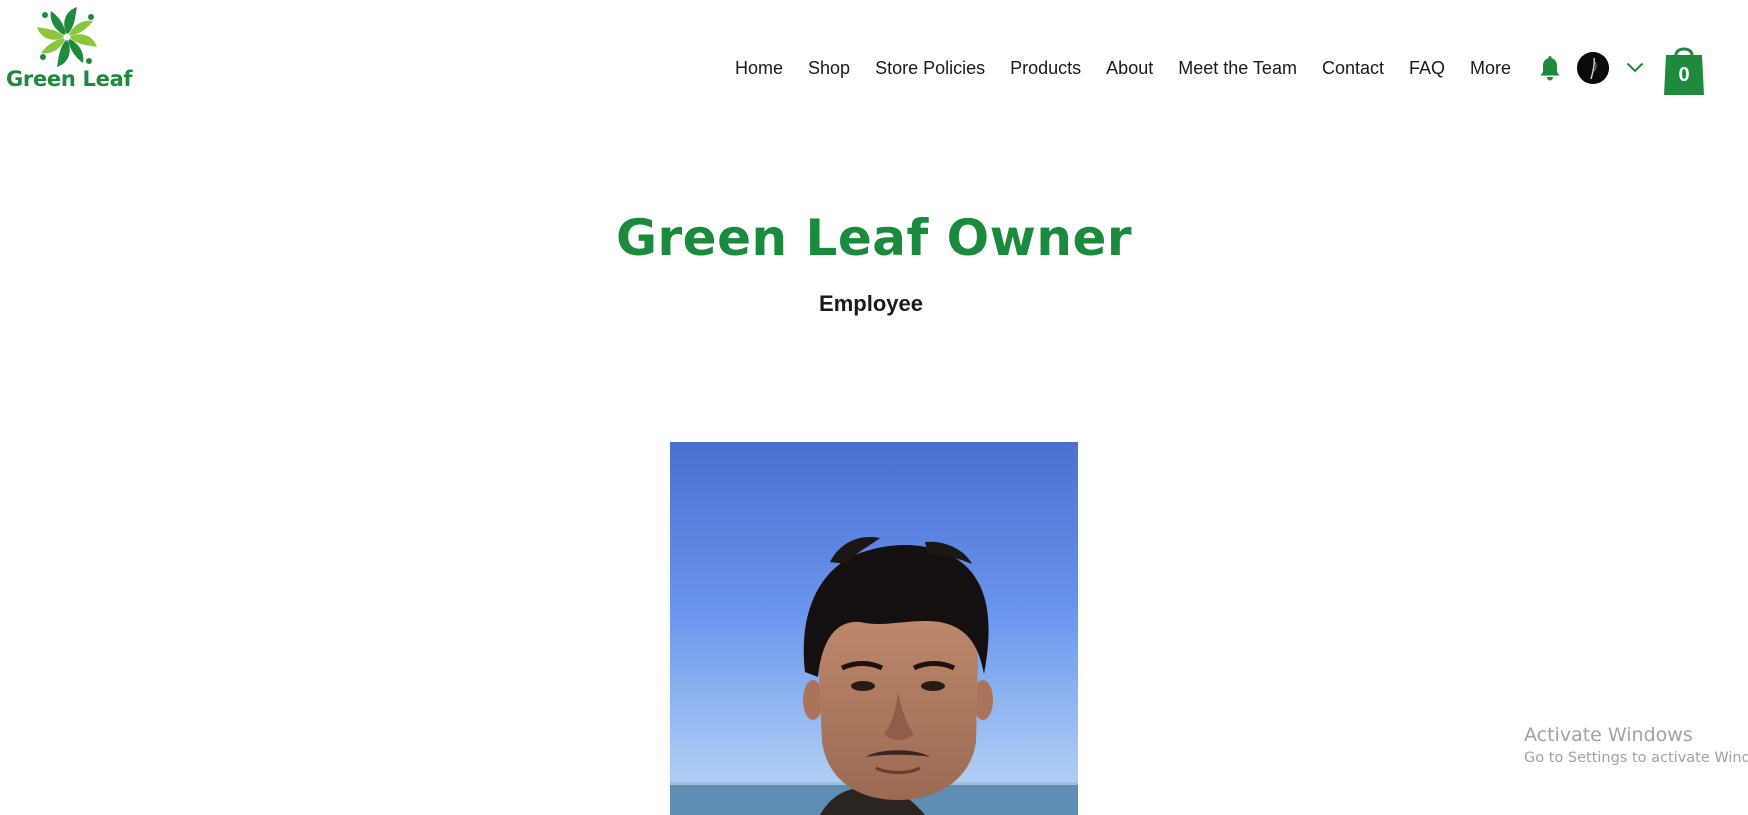  What do you see at coordinates (1490, 68) in the screenshot?
I see `nav-item-more: More` at bounding box center [1490, 68].